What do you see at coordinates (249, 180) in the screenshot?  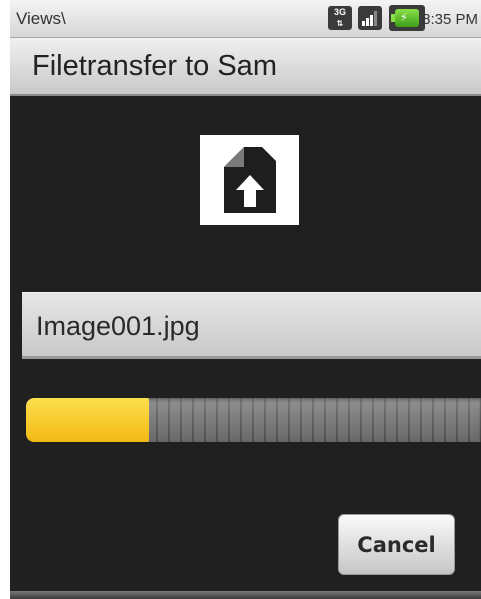 I see `file-upload-icon` at bounding box center [249, 180].